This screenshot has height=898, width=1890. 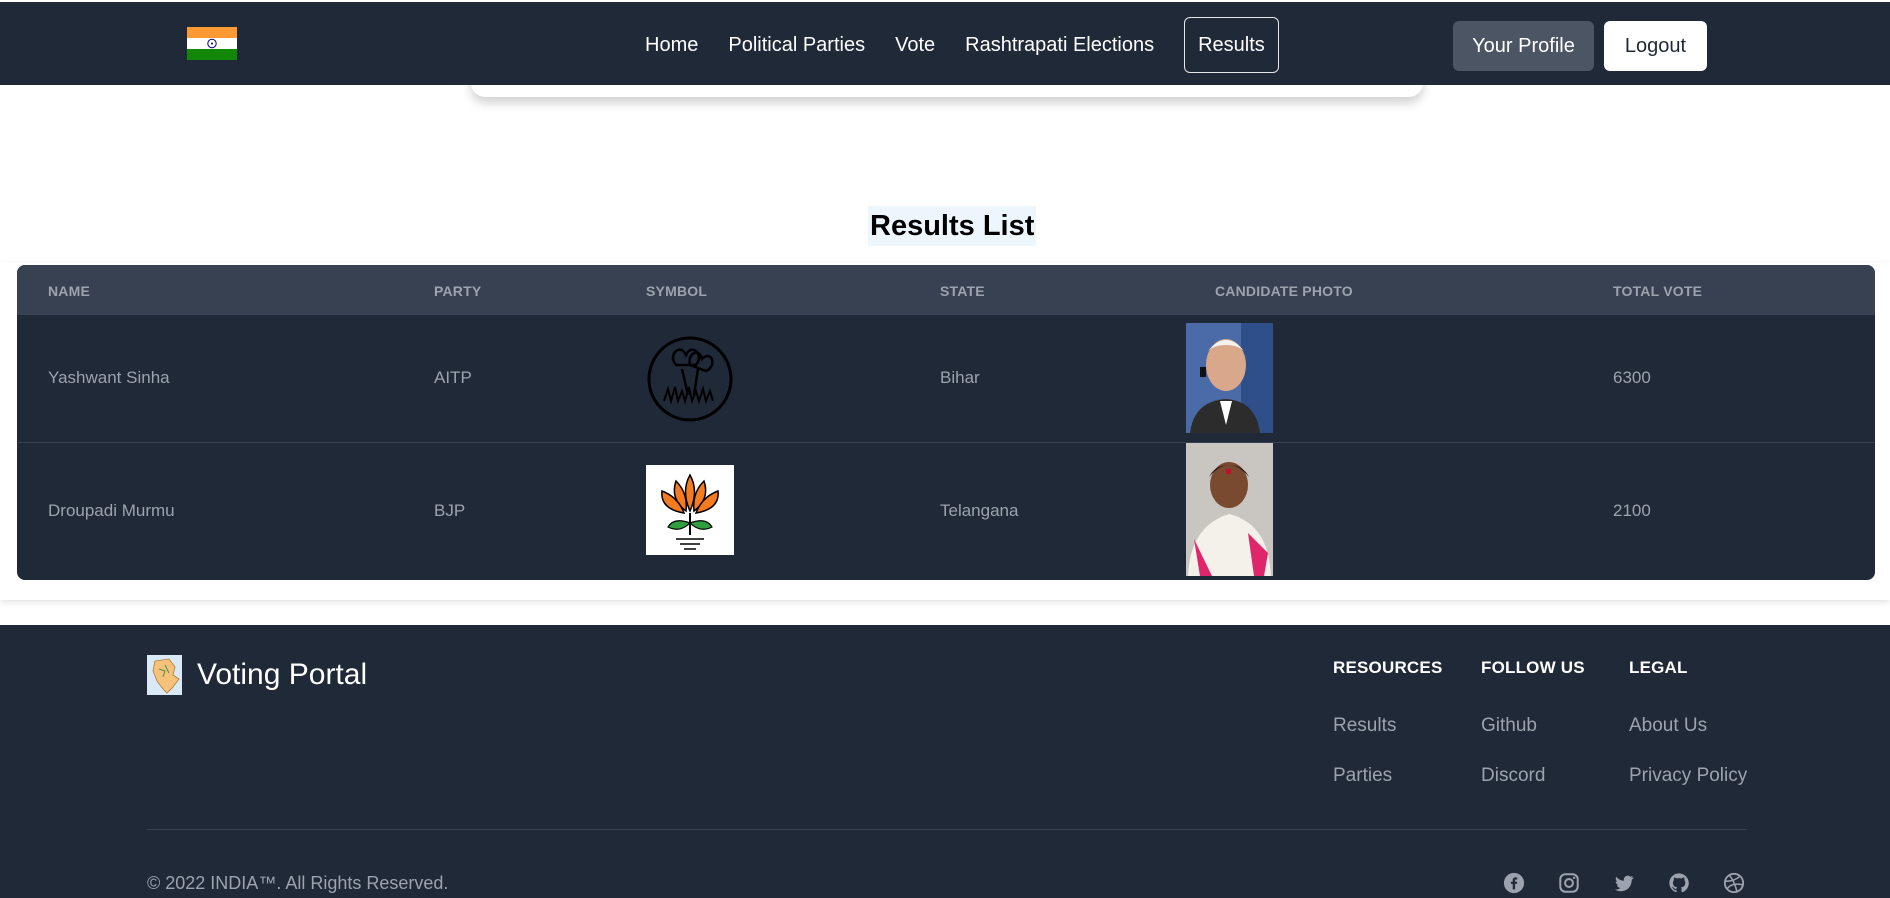 What do you see at coordinates (458, 291) in the screenshot?
I see `column-header-party: Party` at bounding box center [458, 291].